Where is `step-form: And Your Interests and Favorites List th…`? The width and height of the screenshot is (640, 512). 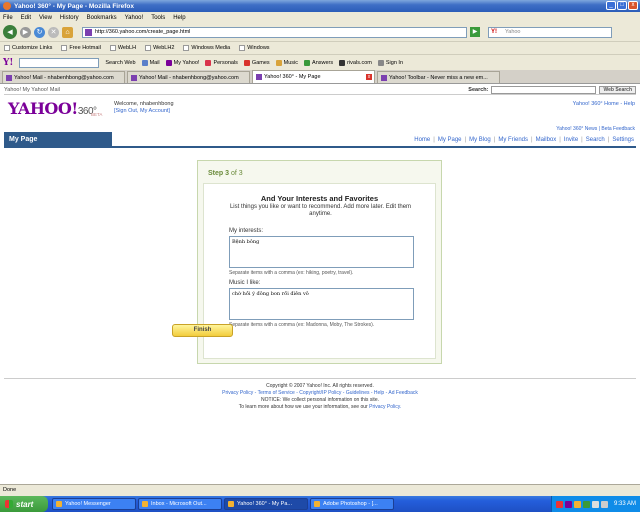 step-form: And Your Interests and Favorites List th… is located at coordinates (319, 271).